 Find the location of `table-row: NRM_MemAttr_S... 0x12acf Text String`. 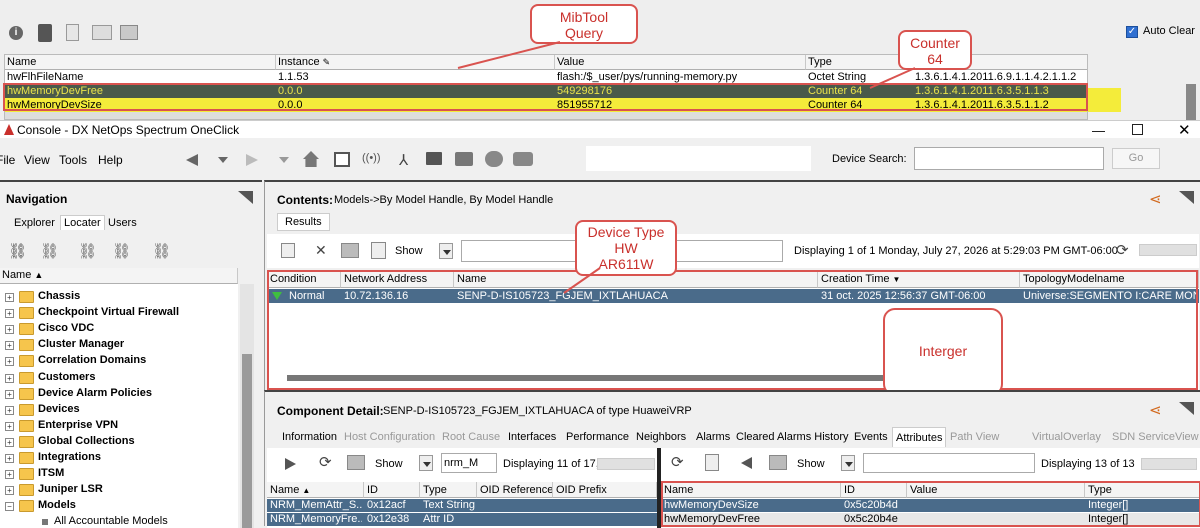

table-row: NRM_MemAttr_S... 0x12acf Text String is located at coordinates (462, 505).